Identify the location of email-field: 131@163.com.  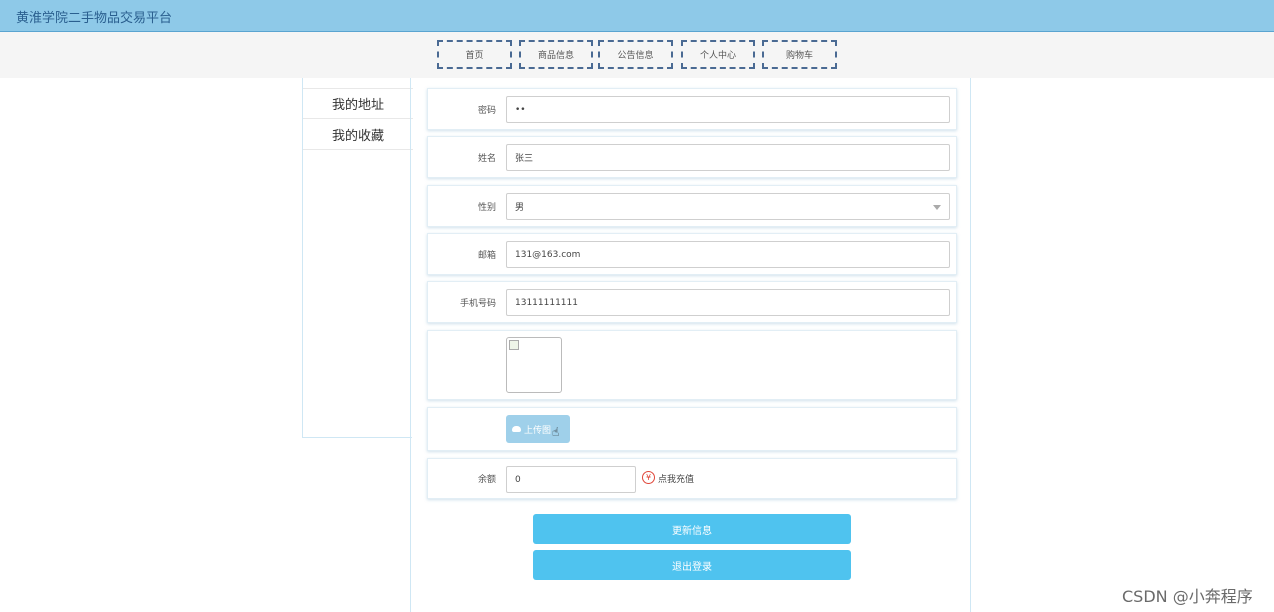
(728, 254).